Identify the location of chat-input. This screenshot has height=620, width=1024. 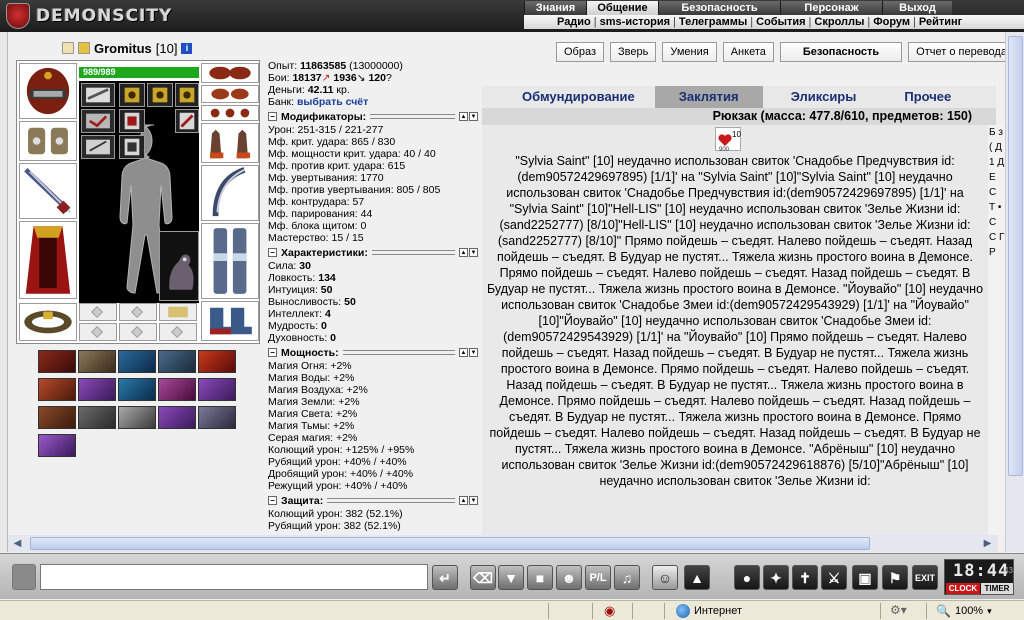
(234, 577).